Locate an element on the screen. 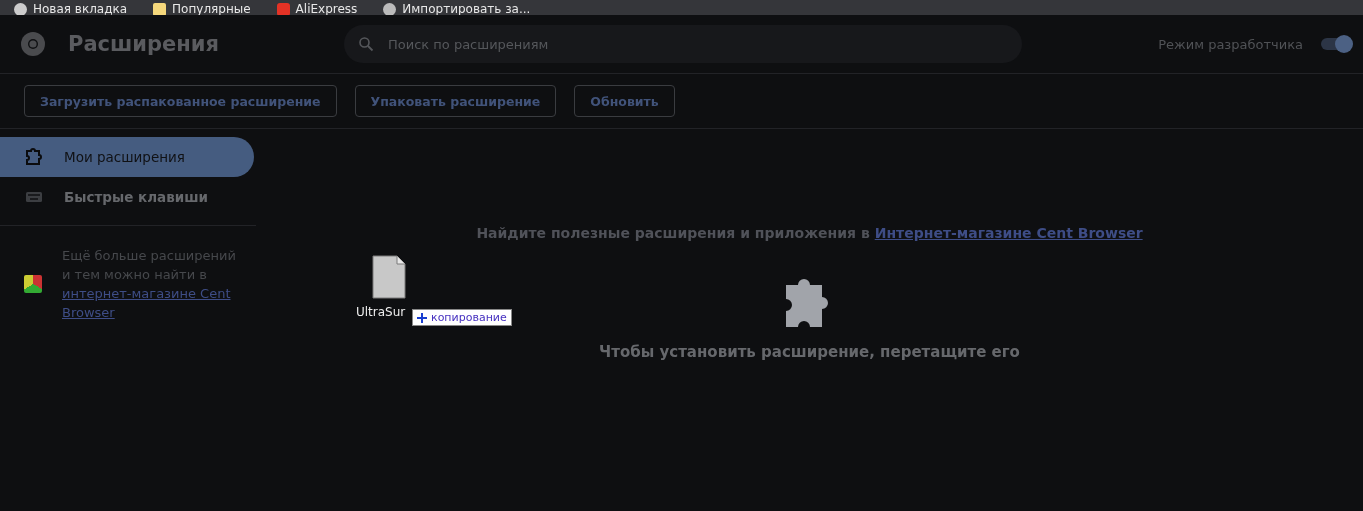  bookmark-item: AliExpress is located at coordinates (317, 8).